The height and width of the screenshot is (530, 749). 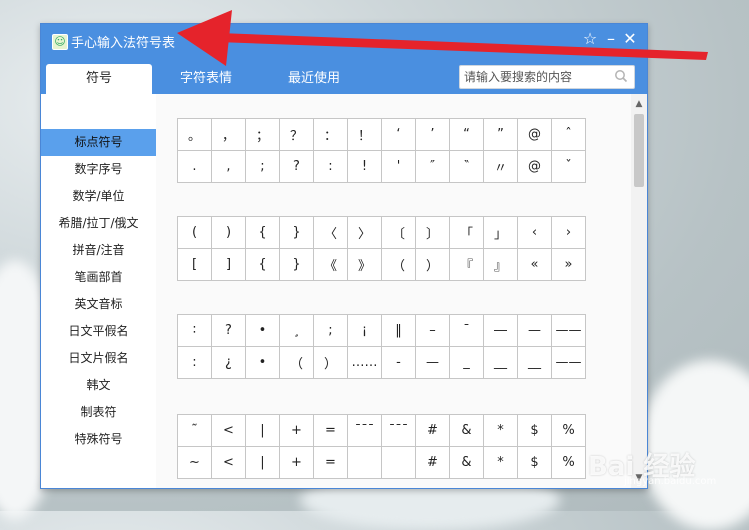 I want to click on vertical-scrollbar: ▲ ▼, so click(x=639, y=291).